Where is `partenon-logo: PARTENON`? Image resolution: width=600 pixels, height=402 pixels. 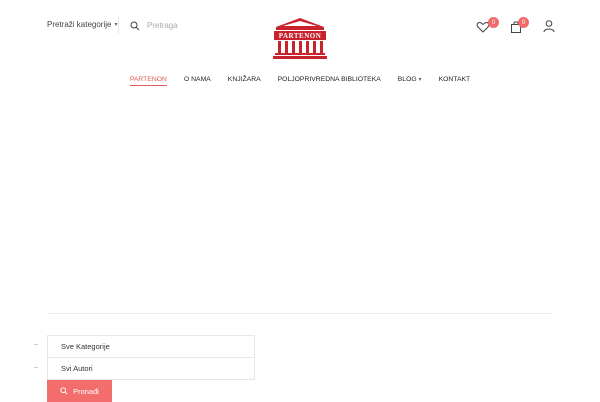 partenon-logo: PARTENON is located at coordinates (300, 38).